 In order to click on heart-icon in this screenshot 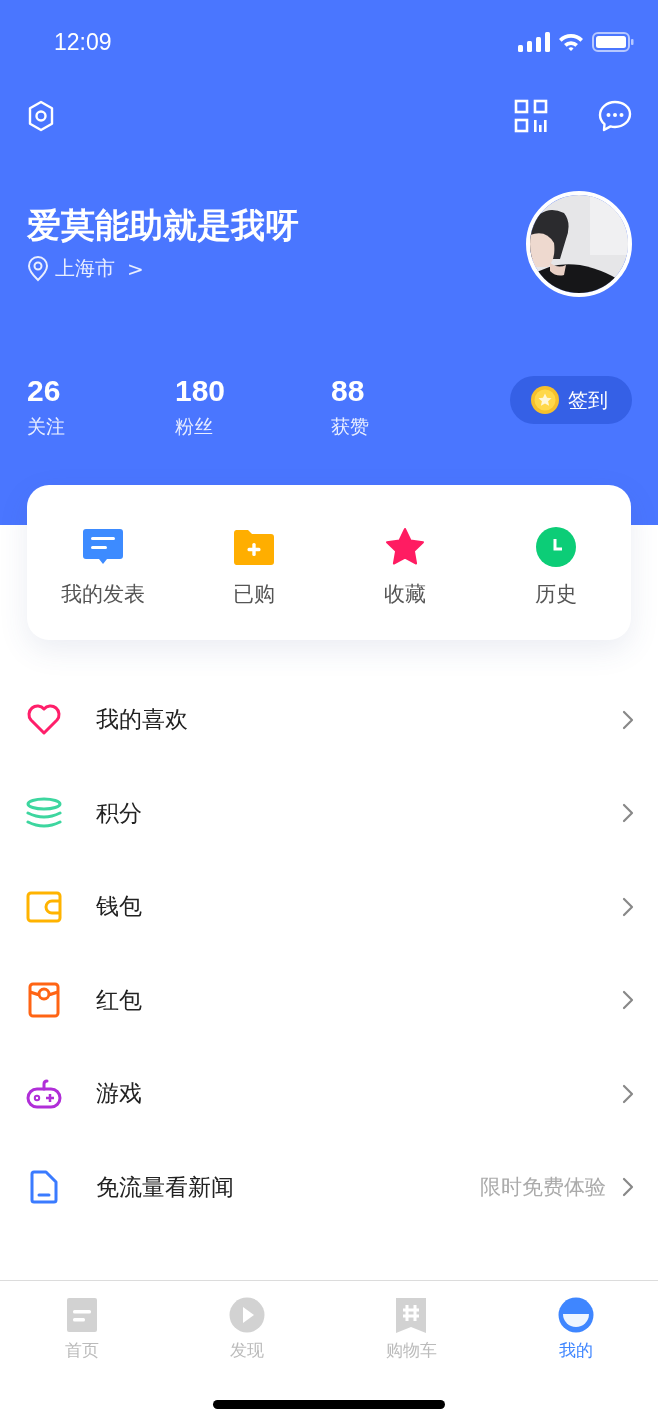, I will do `click(44, 719)`.